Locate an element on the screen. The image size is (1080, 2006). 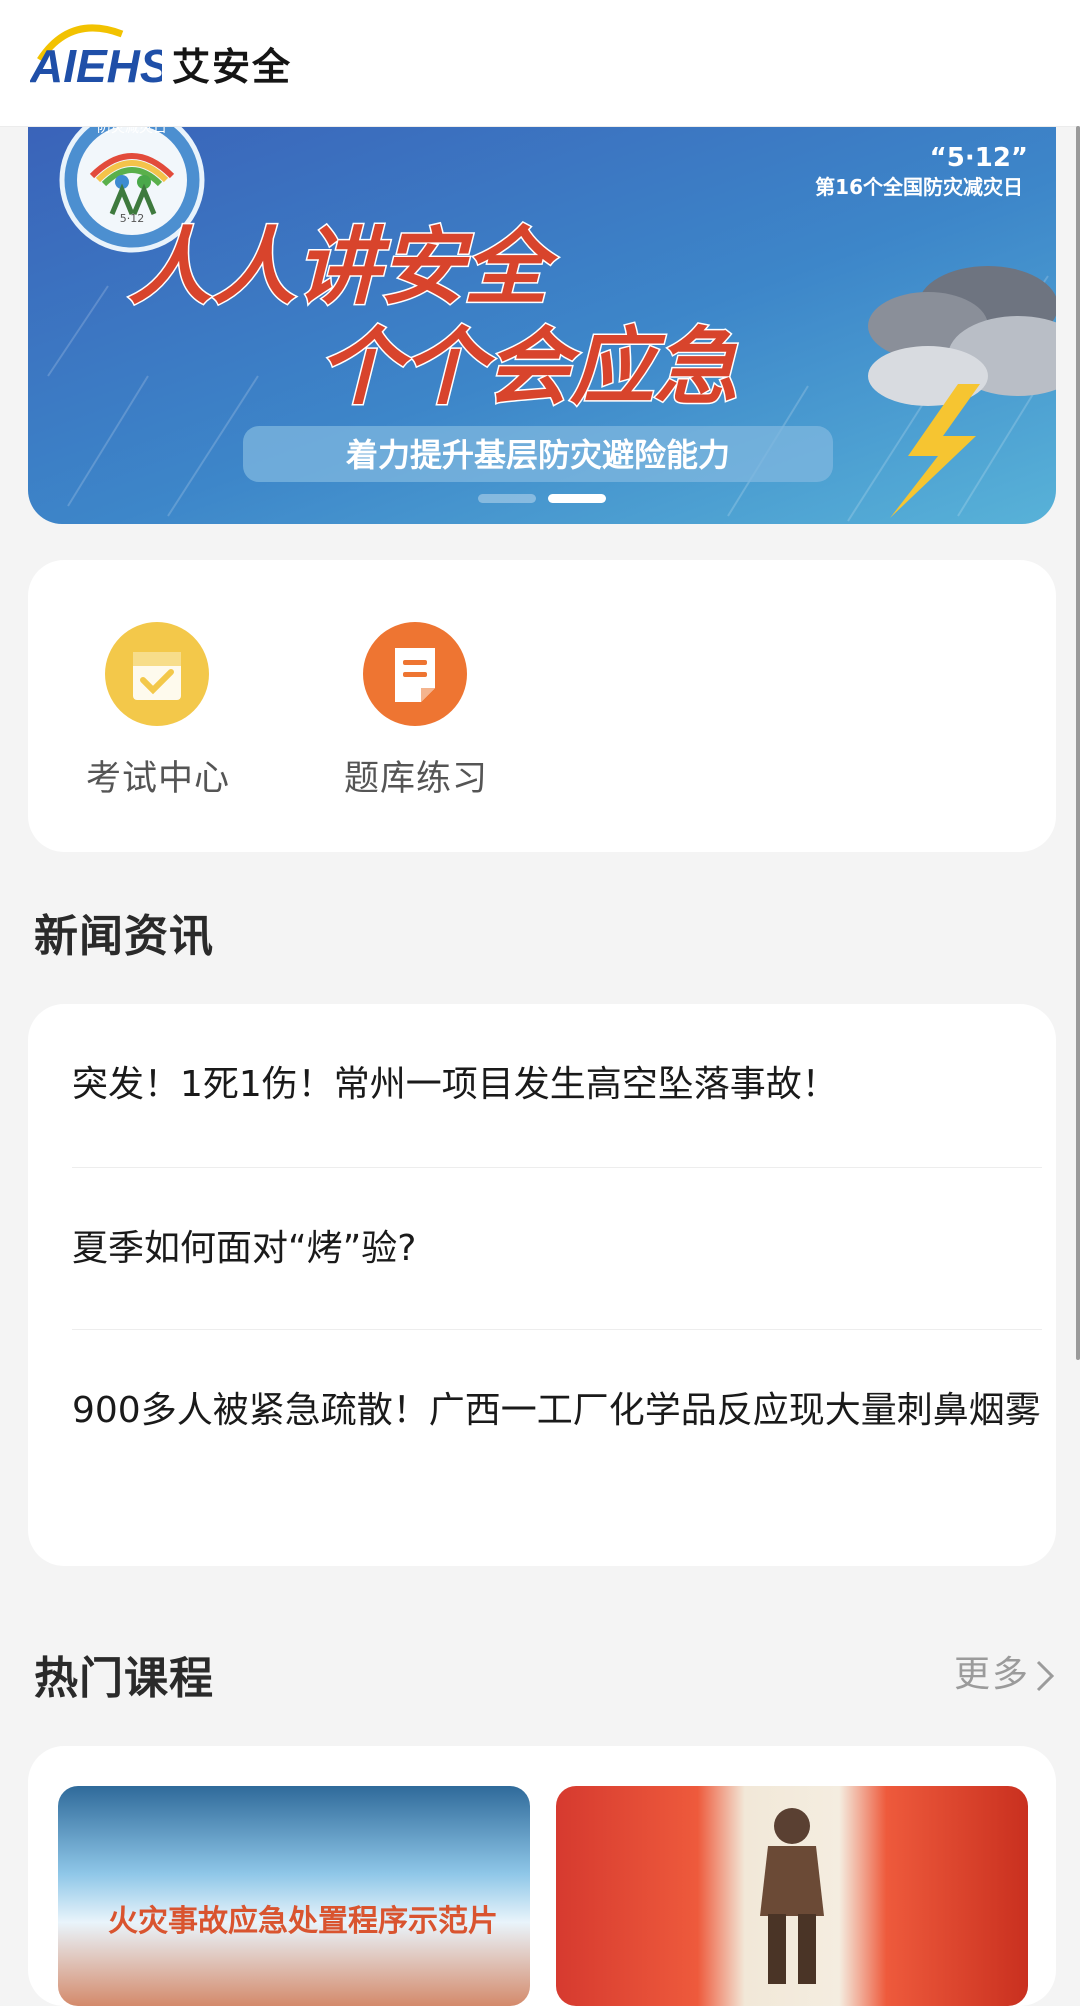
banner-corner-subtitle: 第16个全国防灾减灾日 is located at coordinates (919, 187).